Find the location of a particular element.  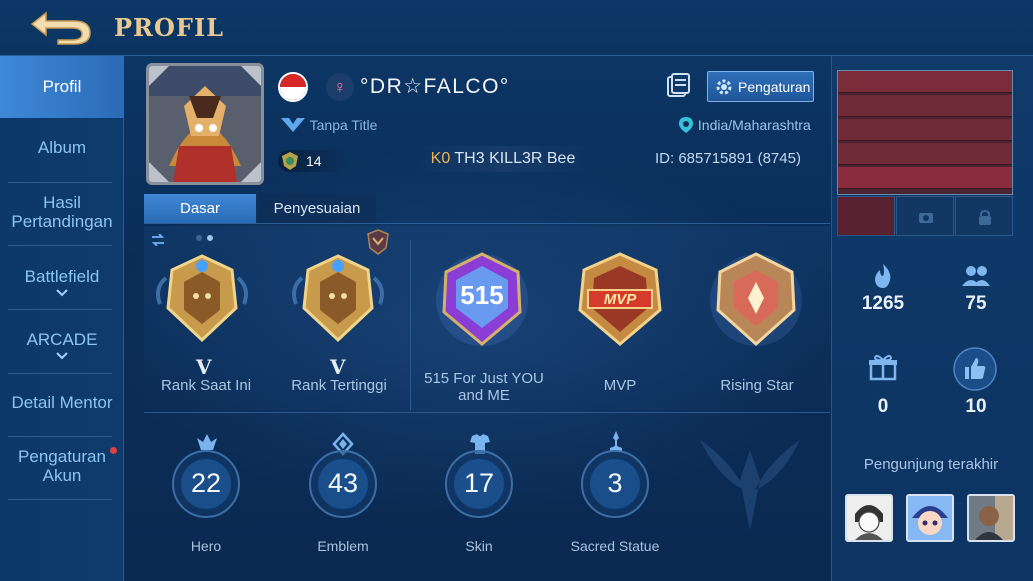

location-pin-icon is located at coordinates (686, 125).